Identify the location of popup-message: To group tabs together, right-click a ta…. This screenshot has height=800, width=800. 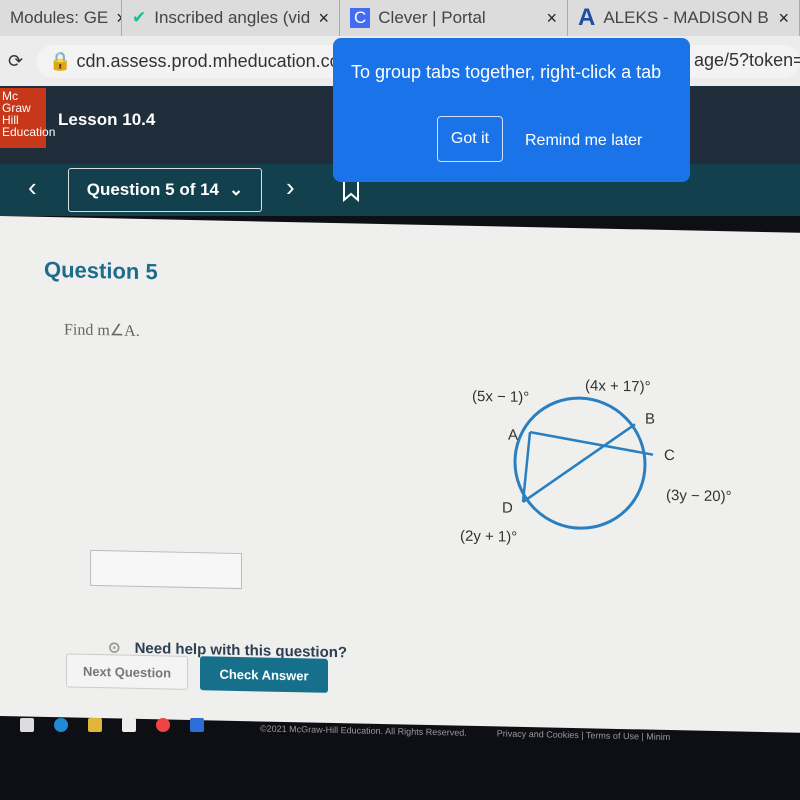
(506, 72).